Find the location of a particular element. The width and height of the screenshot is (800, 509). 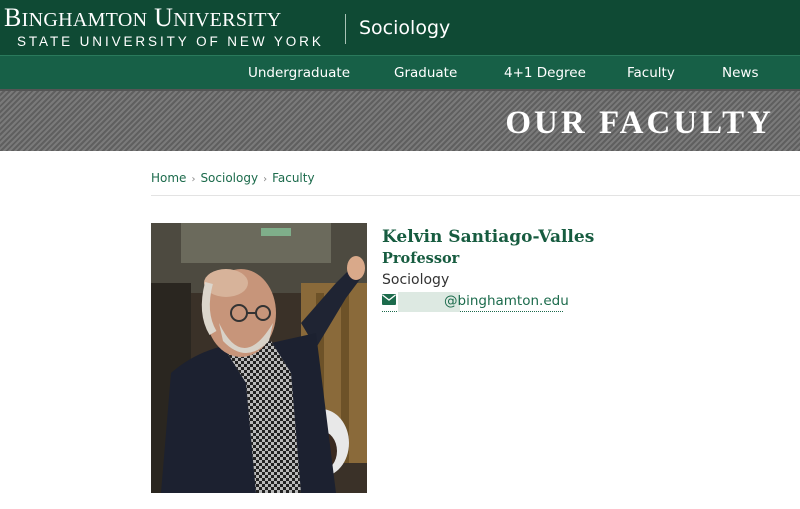

breadcrumb-sociology: Sociology is located at coordinates (229, 178).